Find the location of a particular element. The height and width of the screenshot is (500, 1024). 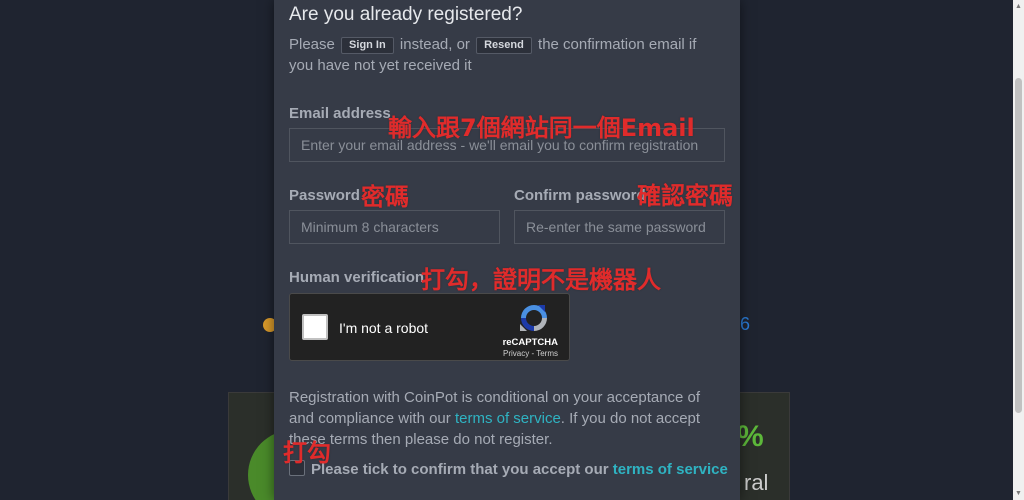

modal-title: Are you already registered? is located at coordinates (406, 14).